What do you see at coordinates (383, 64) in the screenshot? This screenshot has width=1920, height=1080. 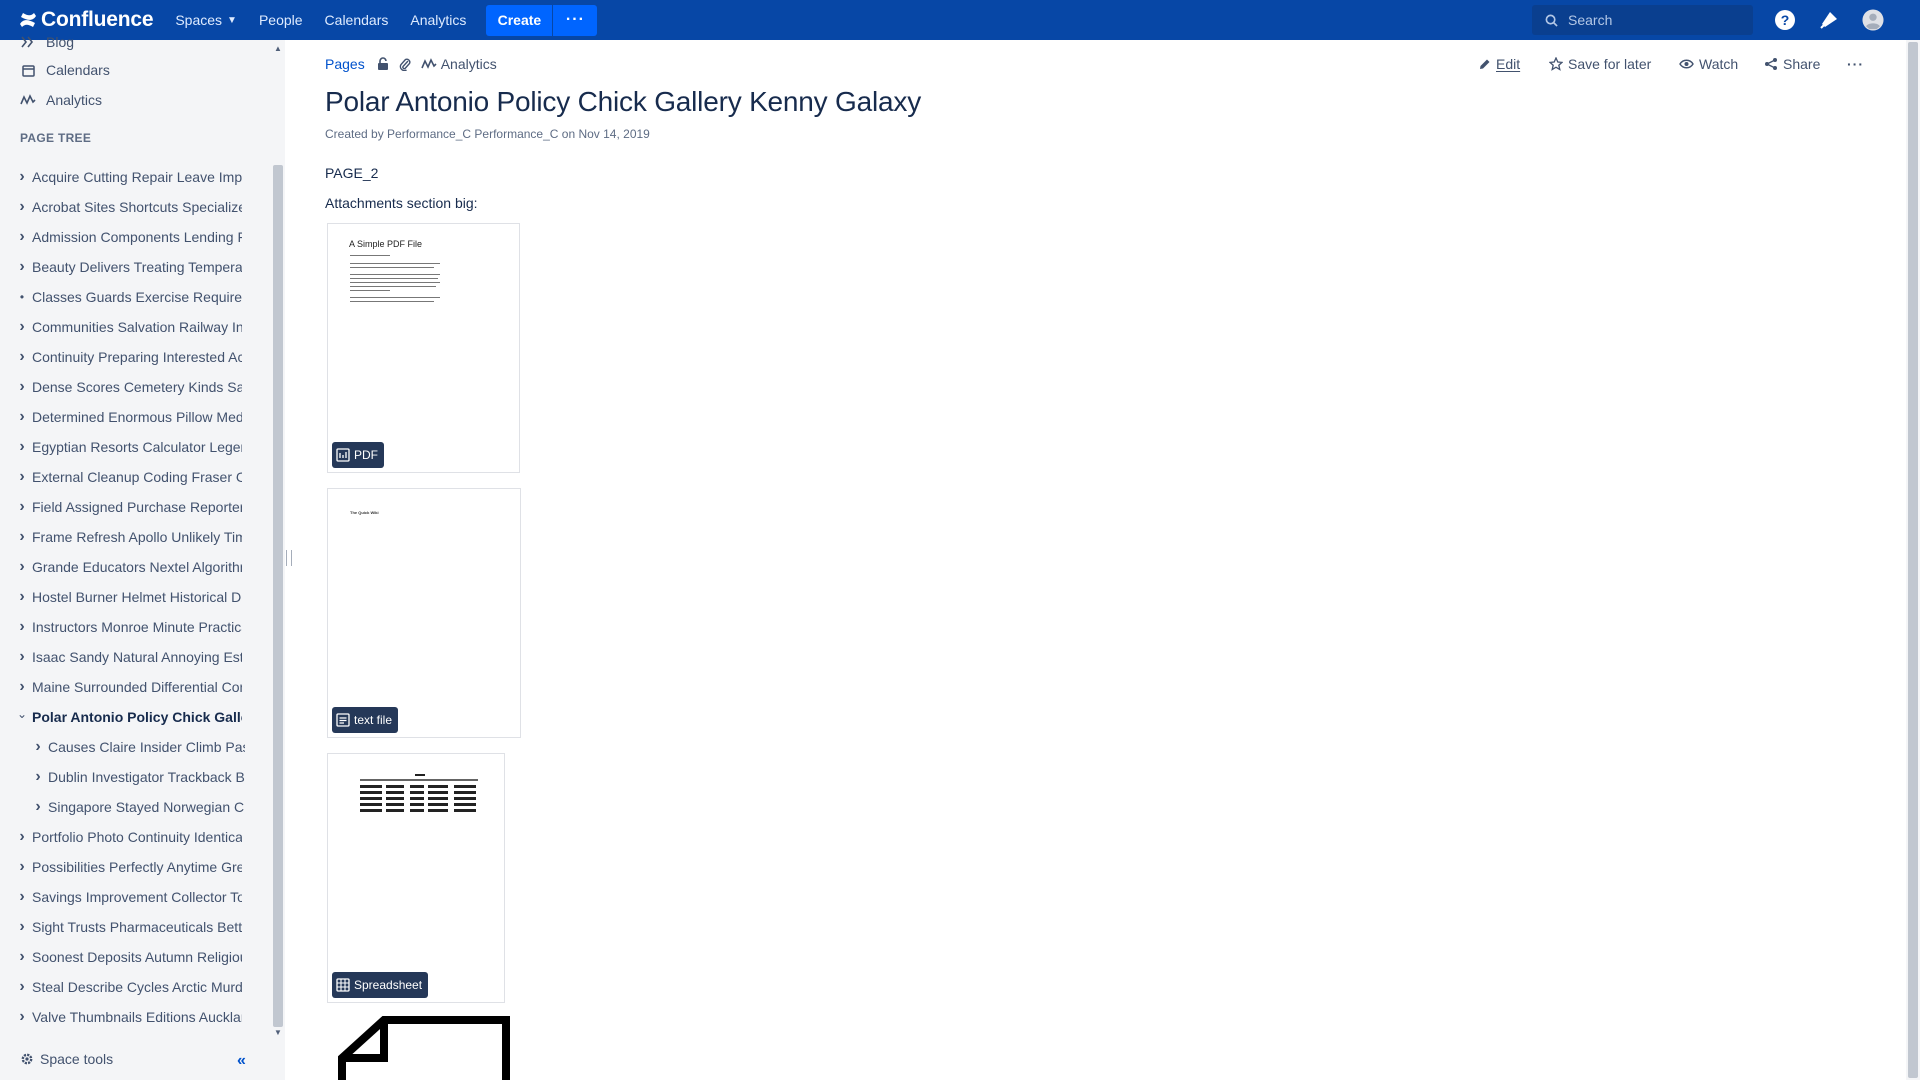 I see `restrictions-icon` at bounding box center [383, 64].